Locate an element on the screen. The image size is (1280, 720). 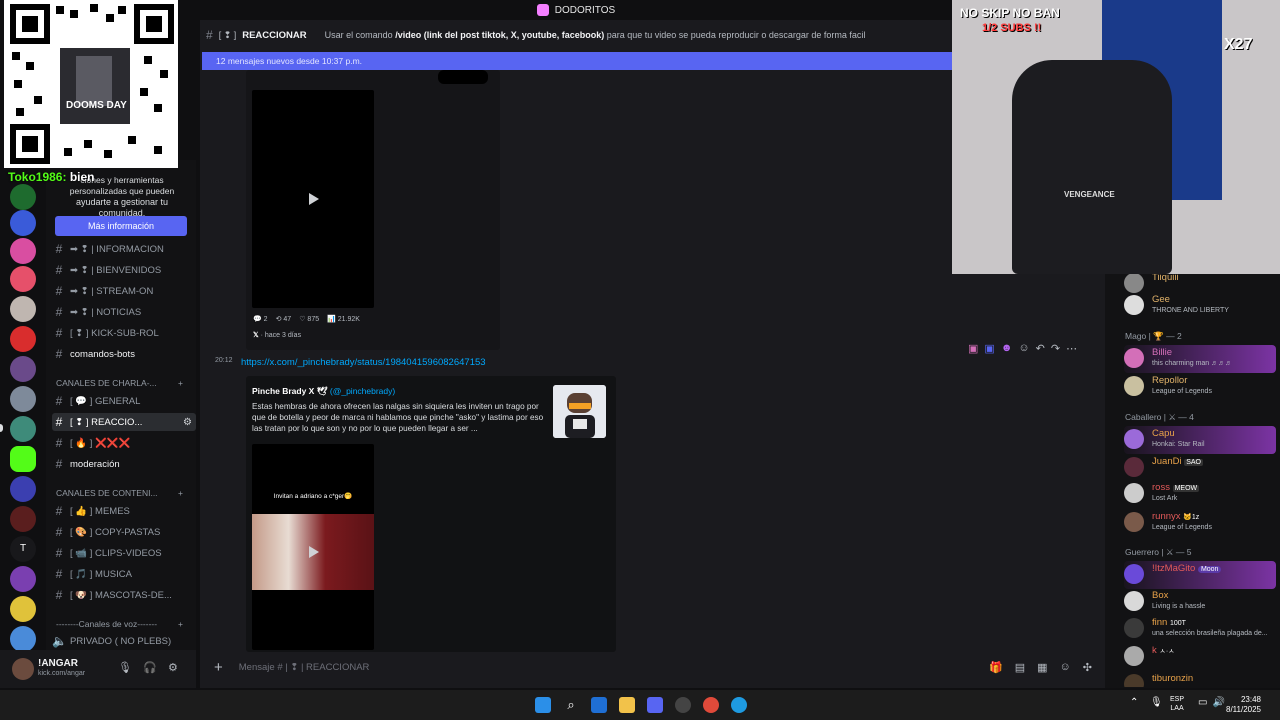
channel-noticias: # ➡ ❢ | NOTICIAS is located at coordinates (124, 312).